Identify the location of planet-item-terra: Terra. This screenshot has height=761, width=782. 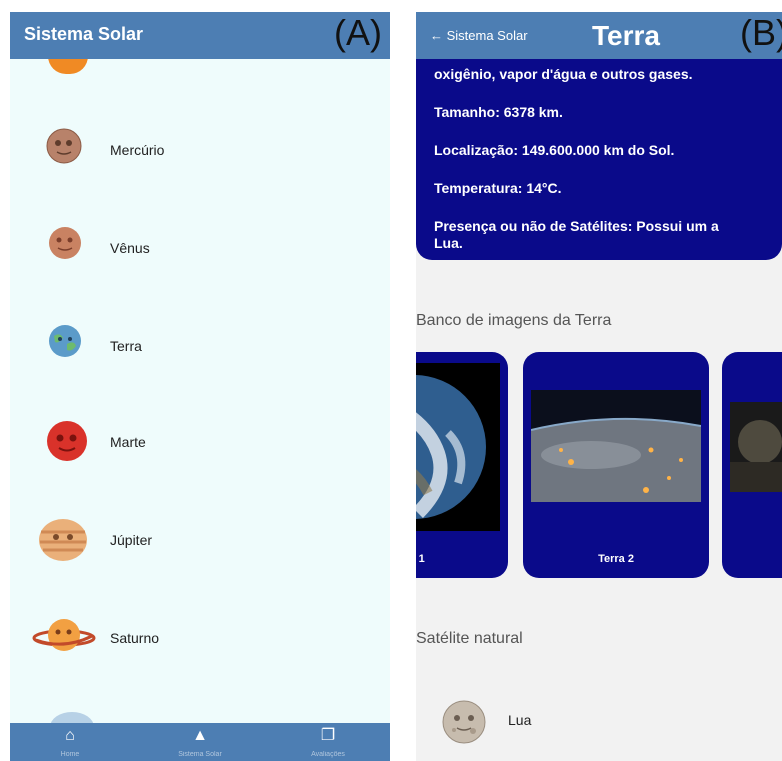
(200, 342).